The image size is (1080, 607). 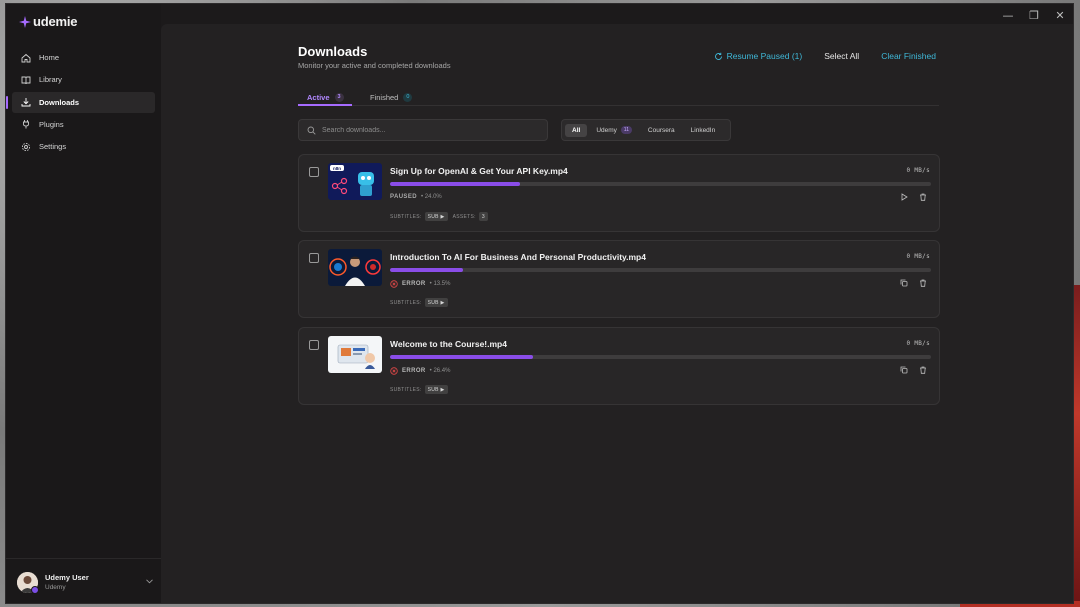 What do you see at coordinates (1008, 15) in the screenshot?
I see `minimize-button: —` at bounding box center [1008, 15].